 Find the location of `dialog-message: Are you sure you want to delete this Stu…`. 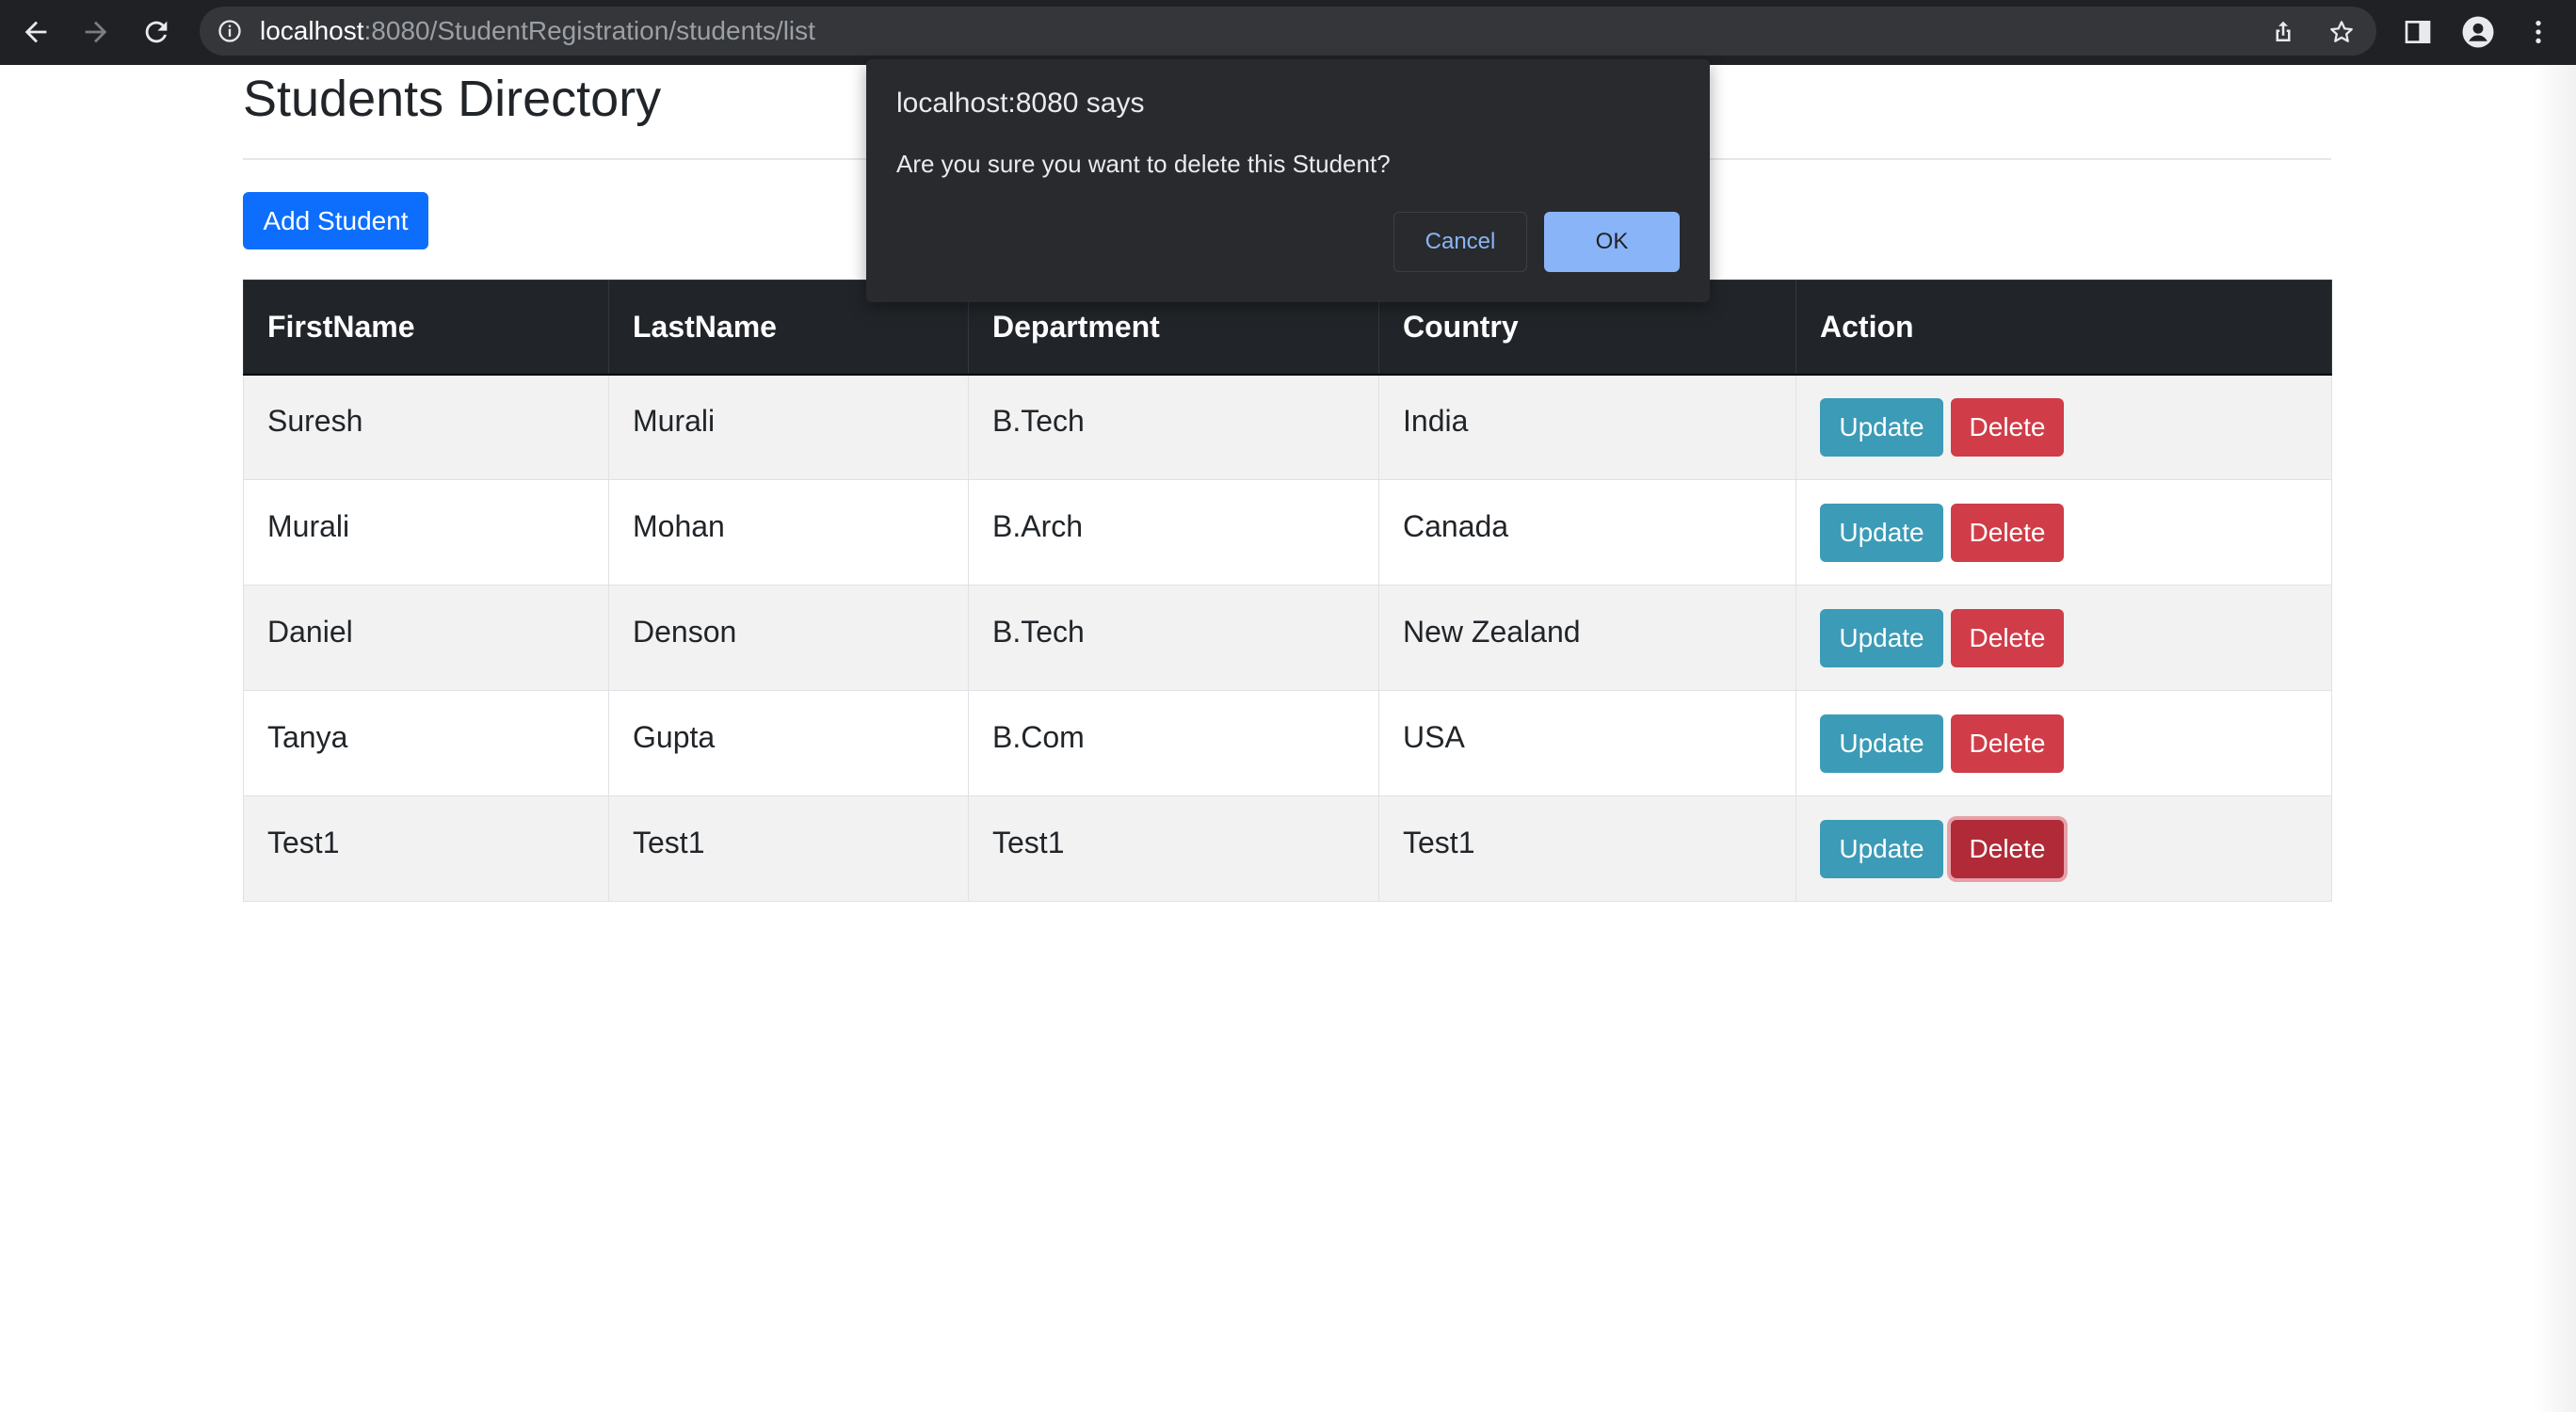

dialog-message: Are you sure you want to delete this Stu… is located at coordinates (1143, 164).